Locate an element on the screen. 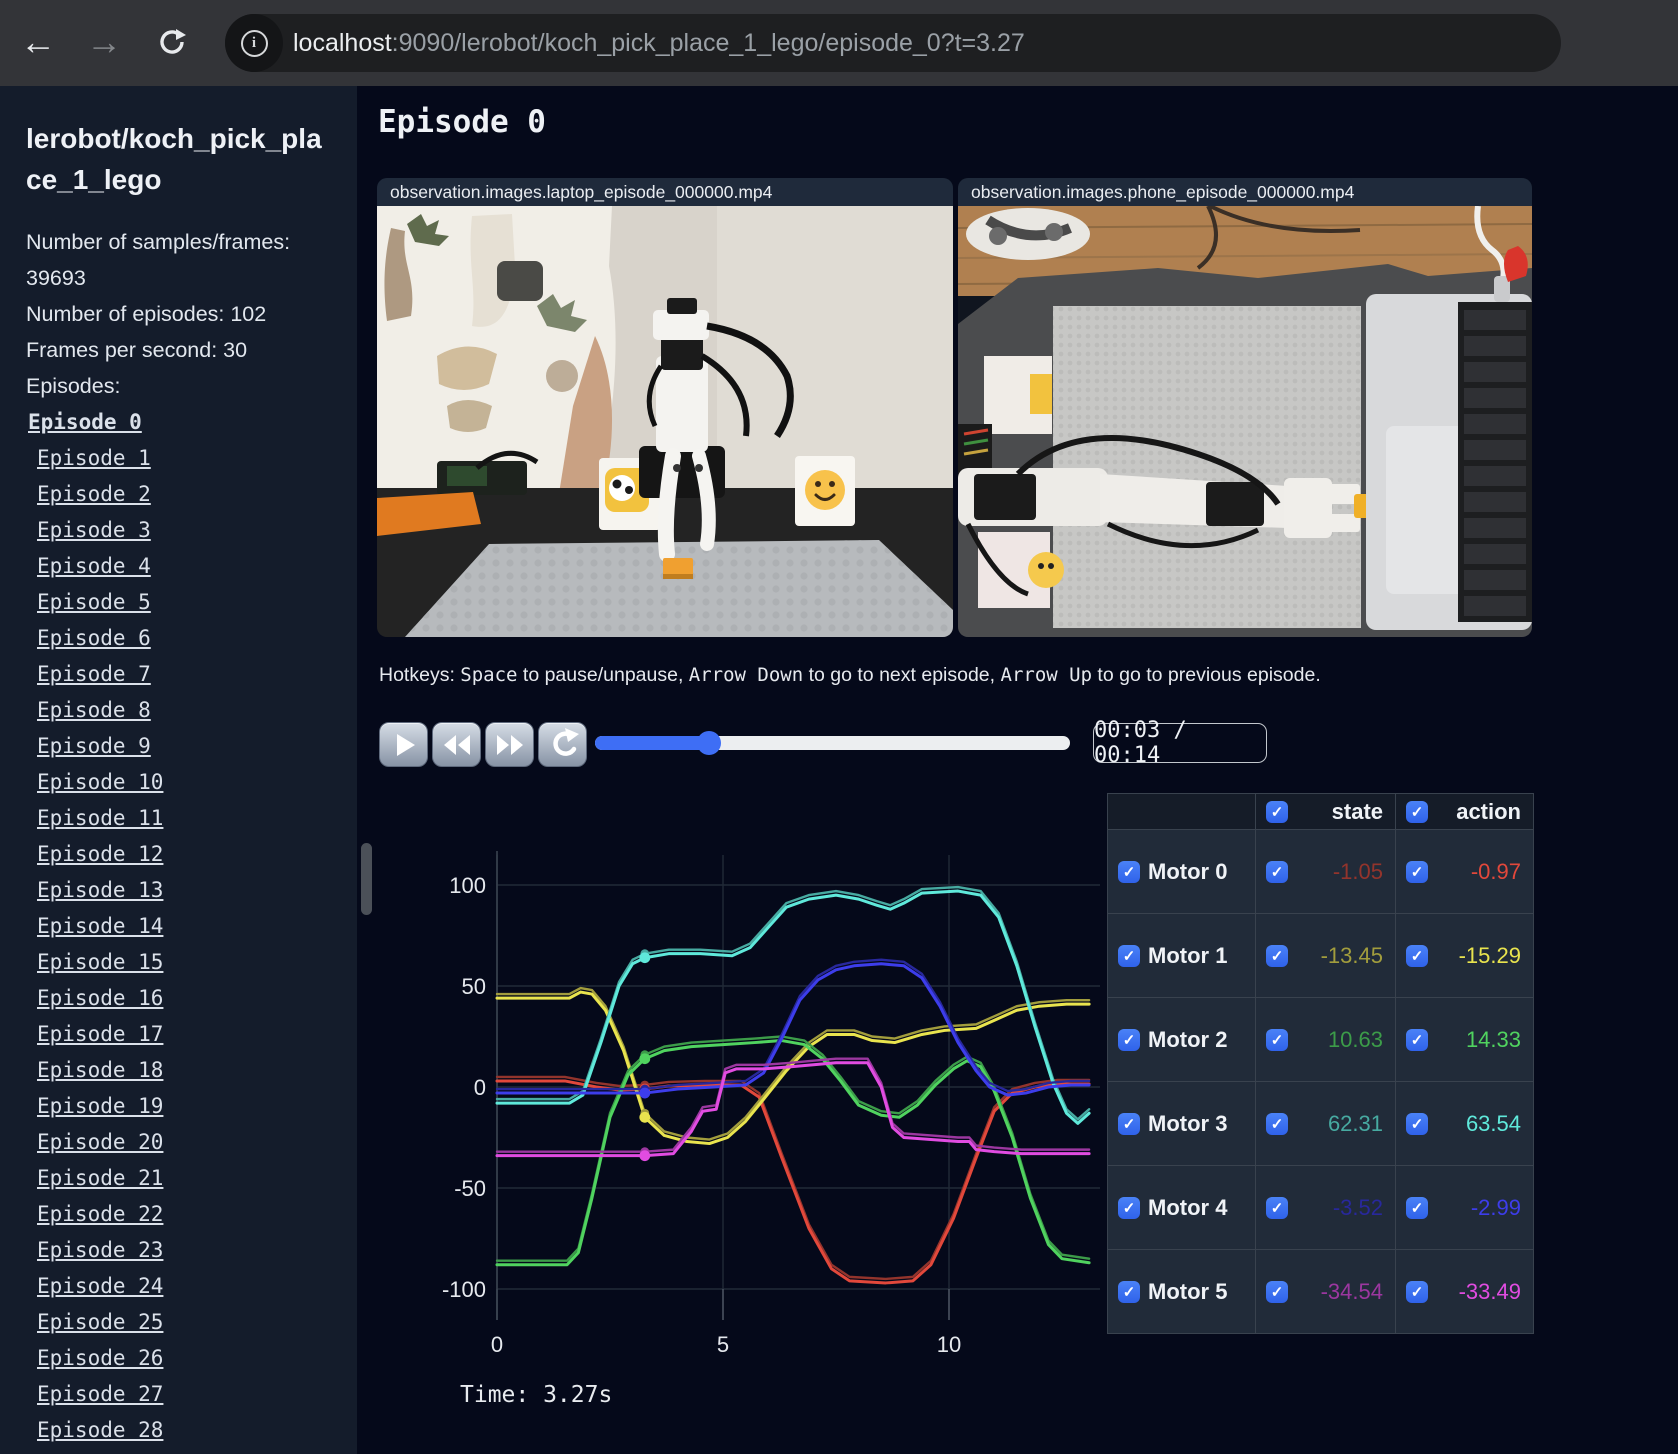 The image size is (1678, 1454). site-info-button: i is located at coordinates (254, 43).